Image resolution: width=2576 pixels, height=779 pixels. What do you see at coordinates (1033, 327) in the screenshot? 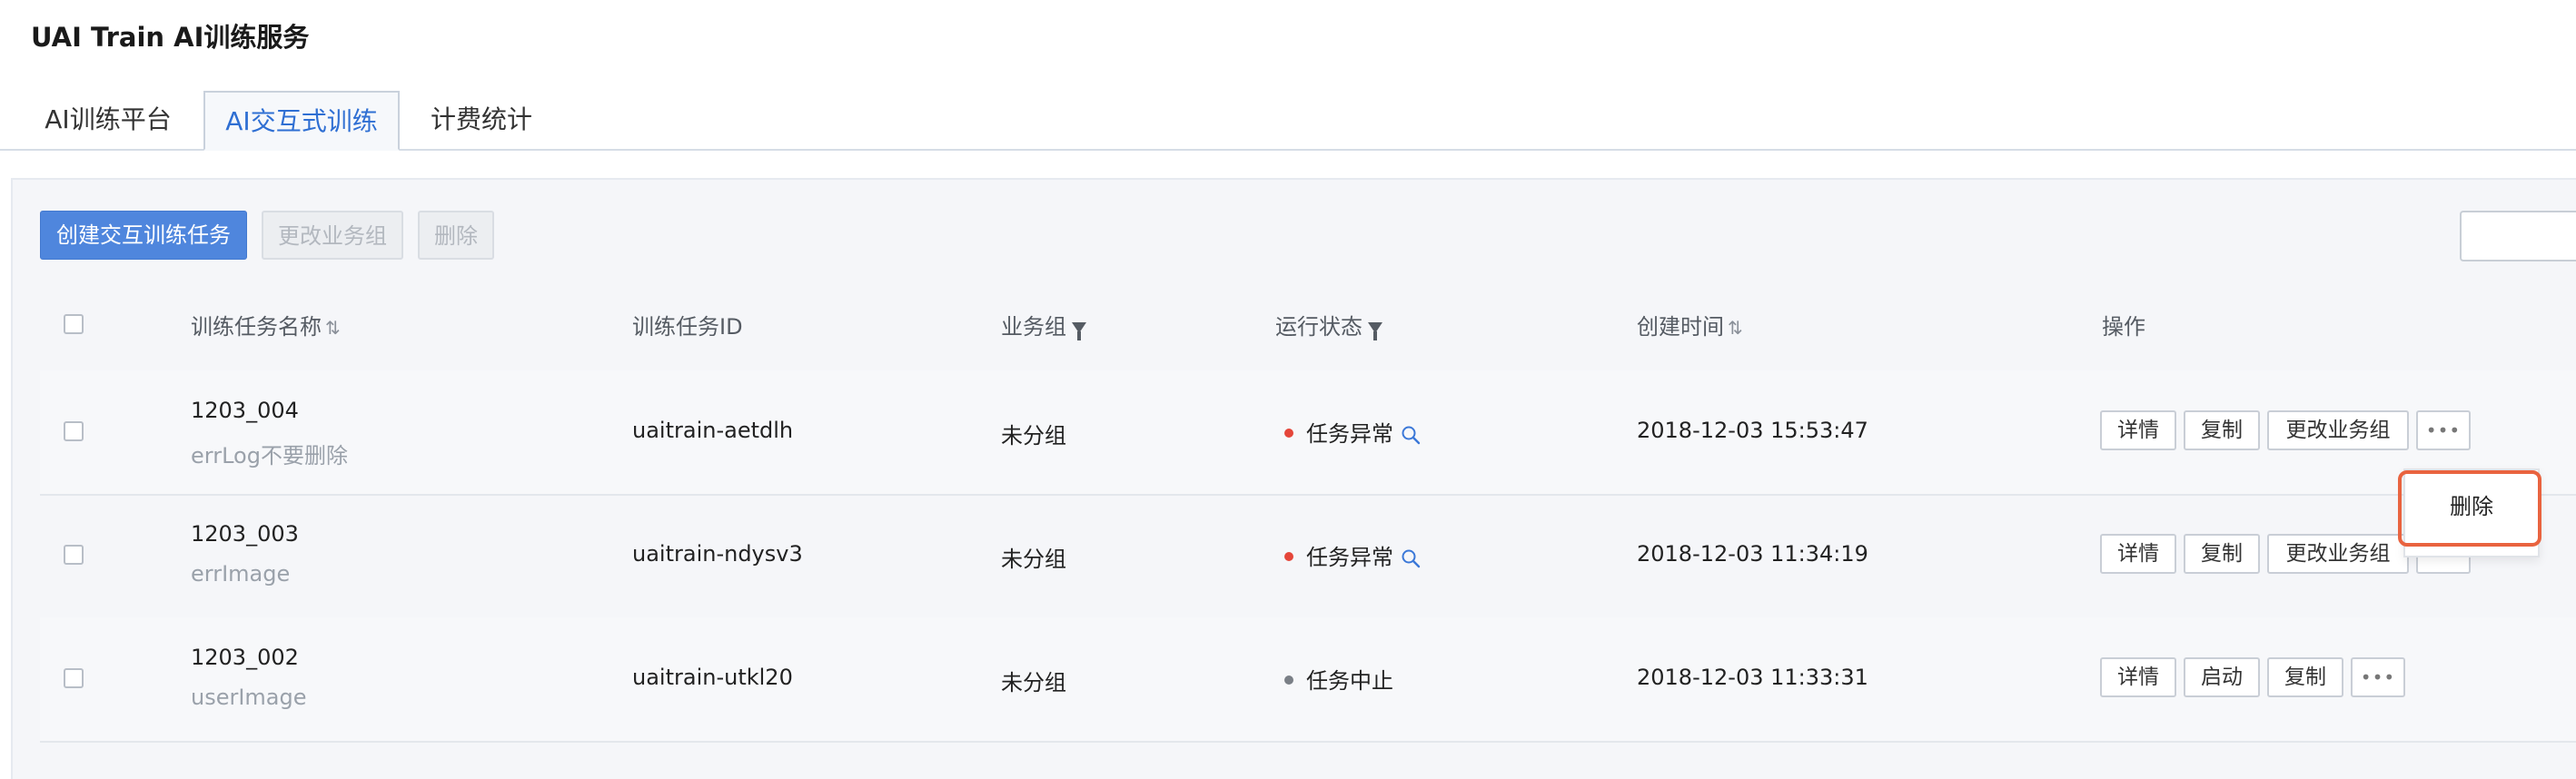
I see `header-group-label: 业务组` at bounding box center [1033, 327].